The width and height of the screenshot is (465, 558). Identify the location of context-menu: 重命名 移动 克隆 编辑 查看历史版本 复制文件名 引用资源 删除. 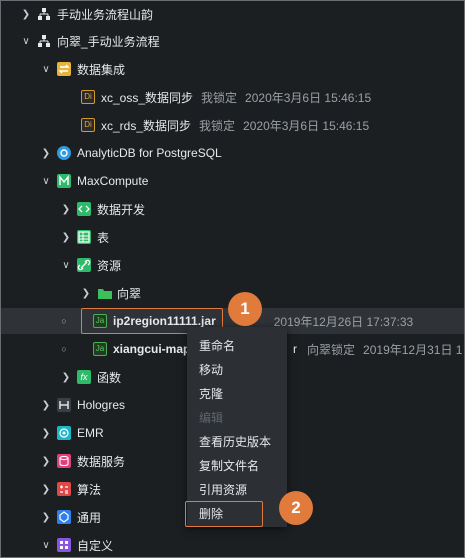
(237, 427).